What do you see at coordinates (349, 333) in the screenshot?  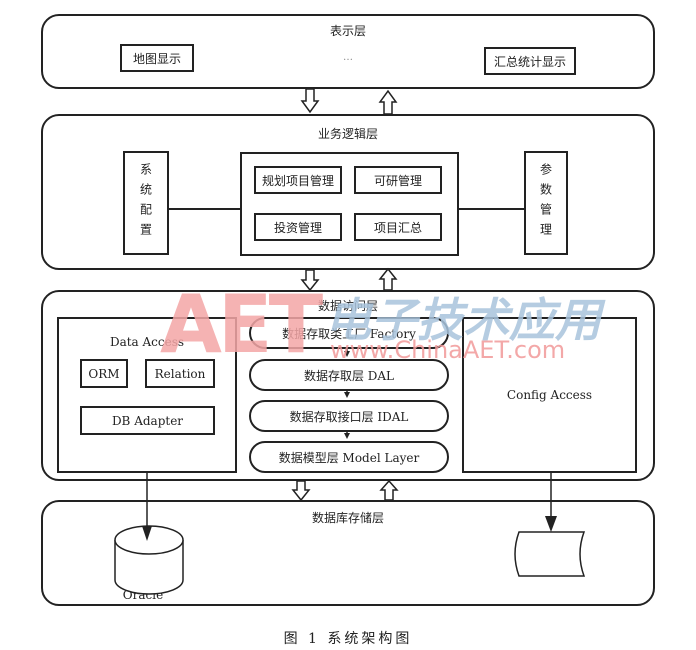 I see `factory-pill: 数据存取类工厂 Factory` at bounding box center [349, 333].